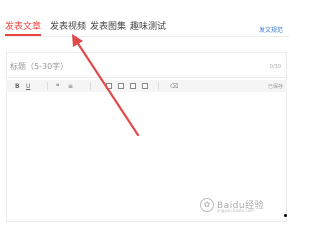 The width and height of the screenshot is (320, 240). What do you see at coordinates (68, 27) in the screenshot?
I see `tab-publish-video: 发表视频` at bounding box center [68, 27].